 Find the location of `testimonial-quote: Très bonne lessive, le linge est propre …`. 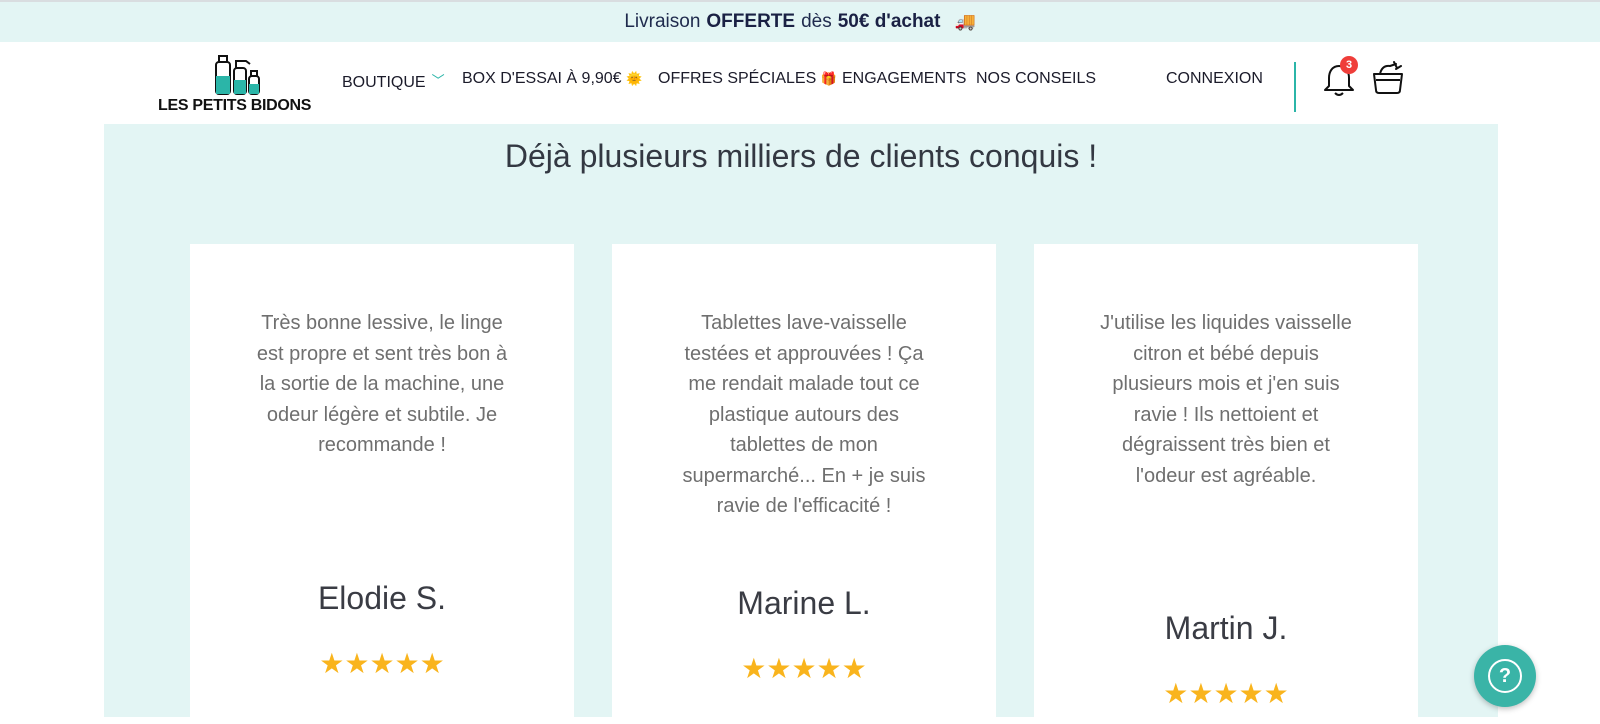

testimonial-quote: Très bonne lessive, le linge est propre … is located at coordinates (382, 384).